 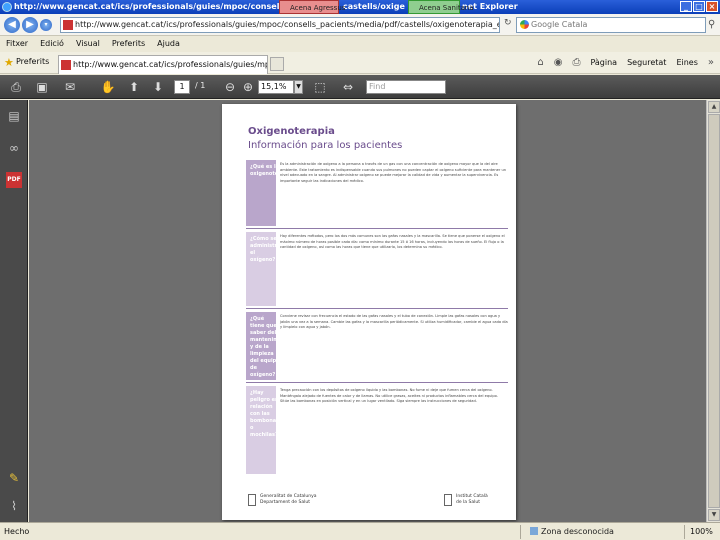 What do you see at coordinates (182, 87) in the screenshot?
I see `page-number-input: 1` at bounding box center [182, 87].